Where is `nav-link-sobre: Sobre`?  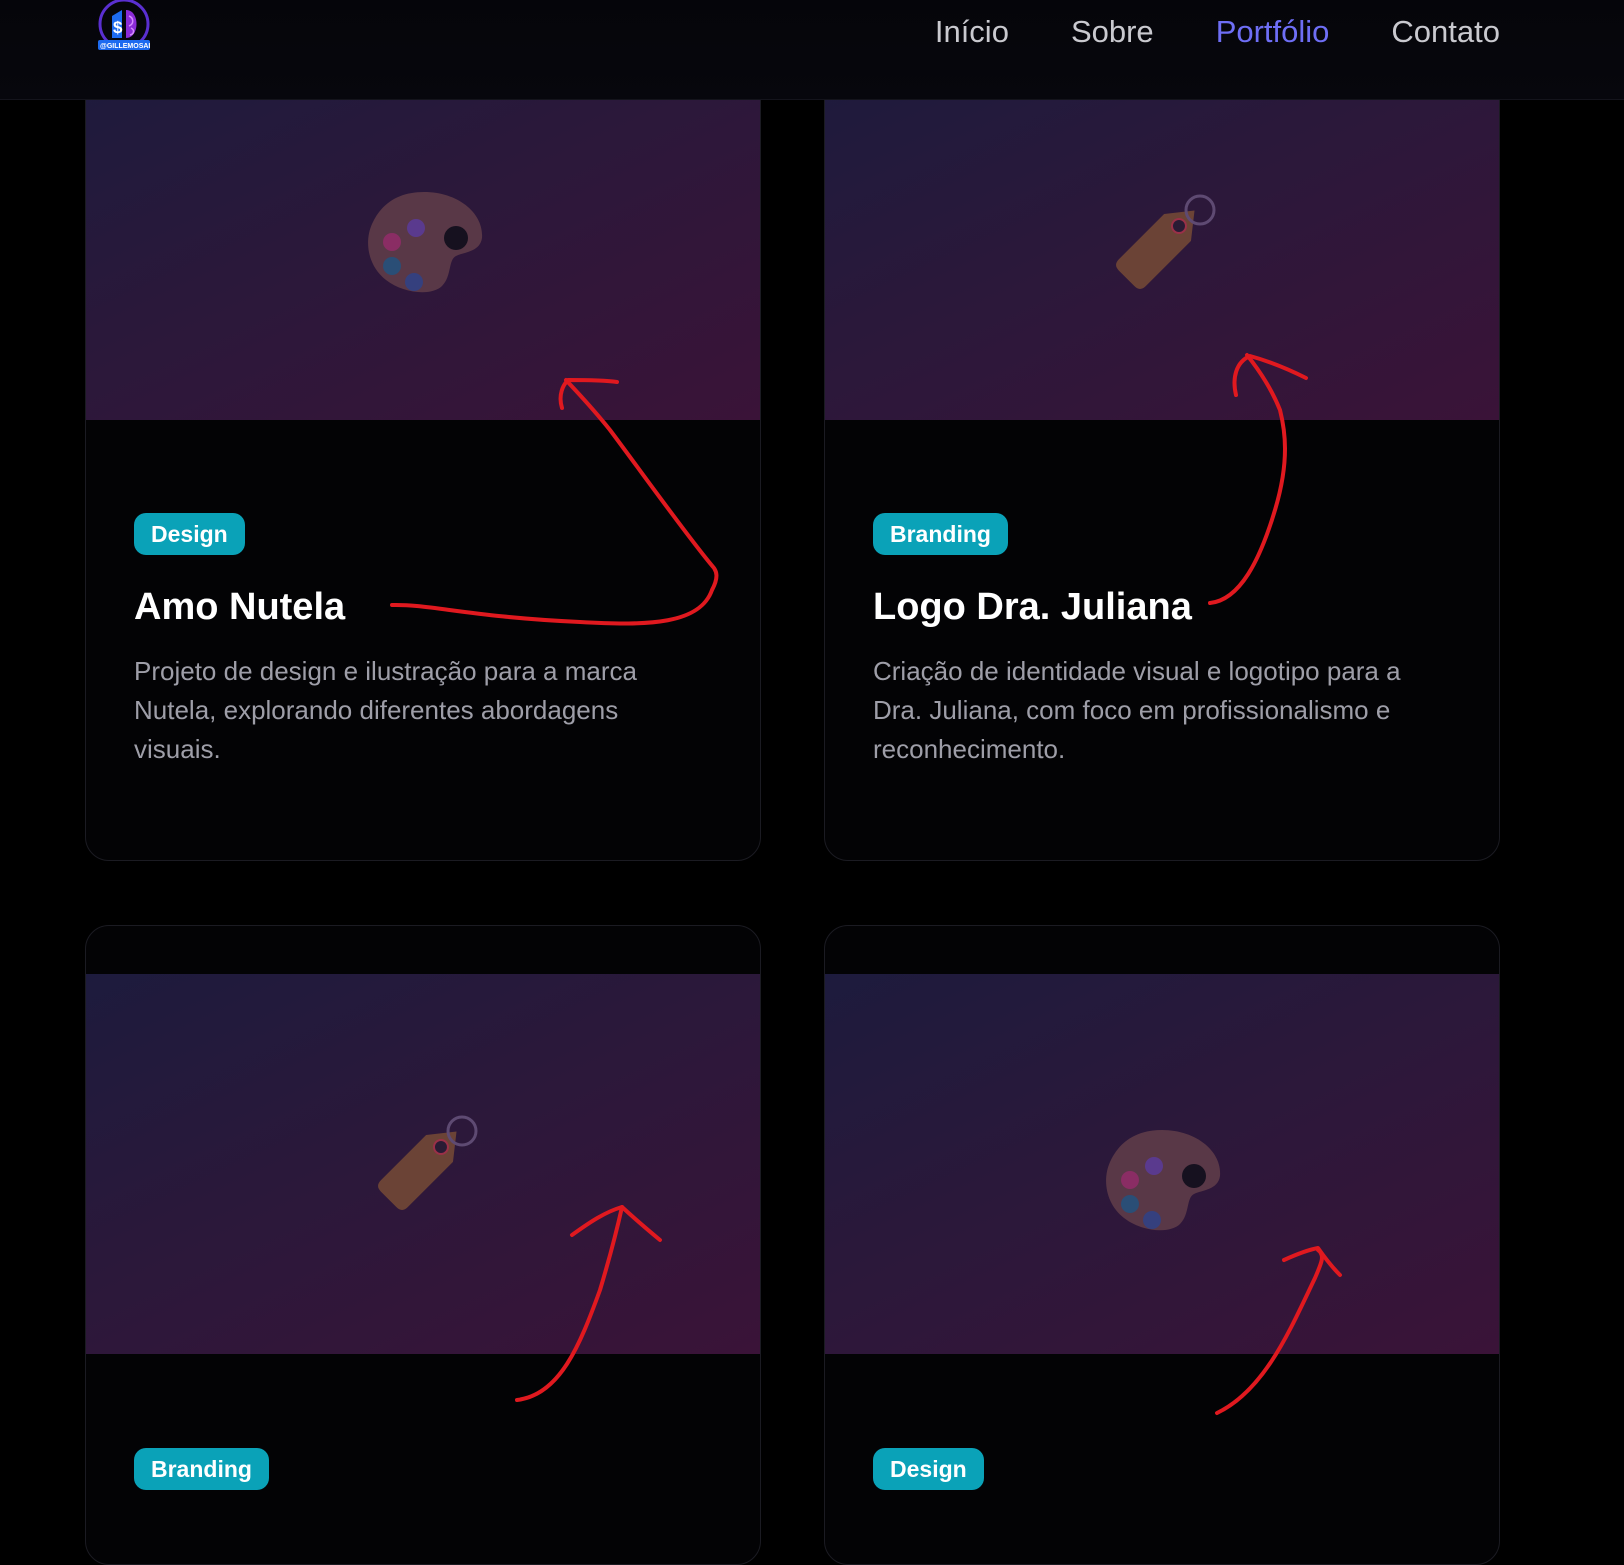 nav-link-sobre: Sobre is located at coordinates (1112, 32).